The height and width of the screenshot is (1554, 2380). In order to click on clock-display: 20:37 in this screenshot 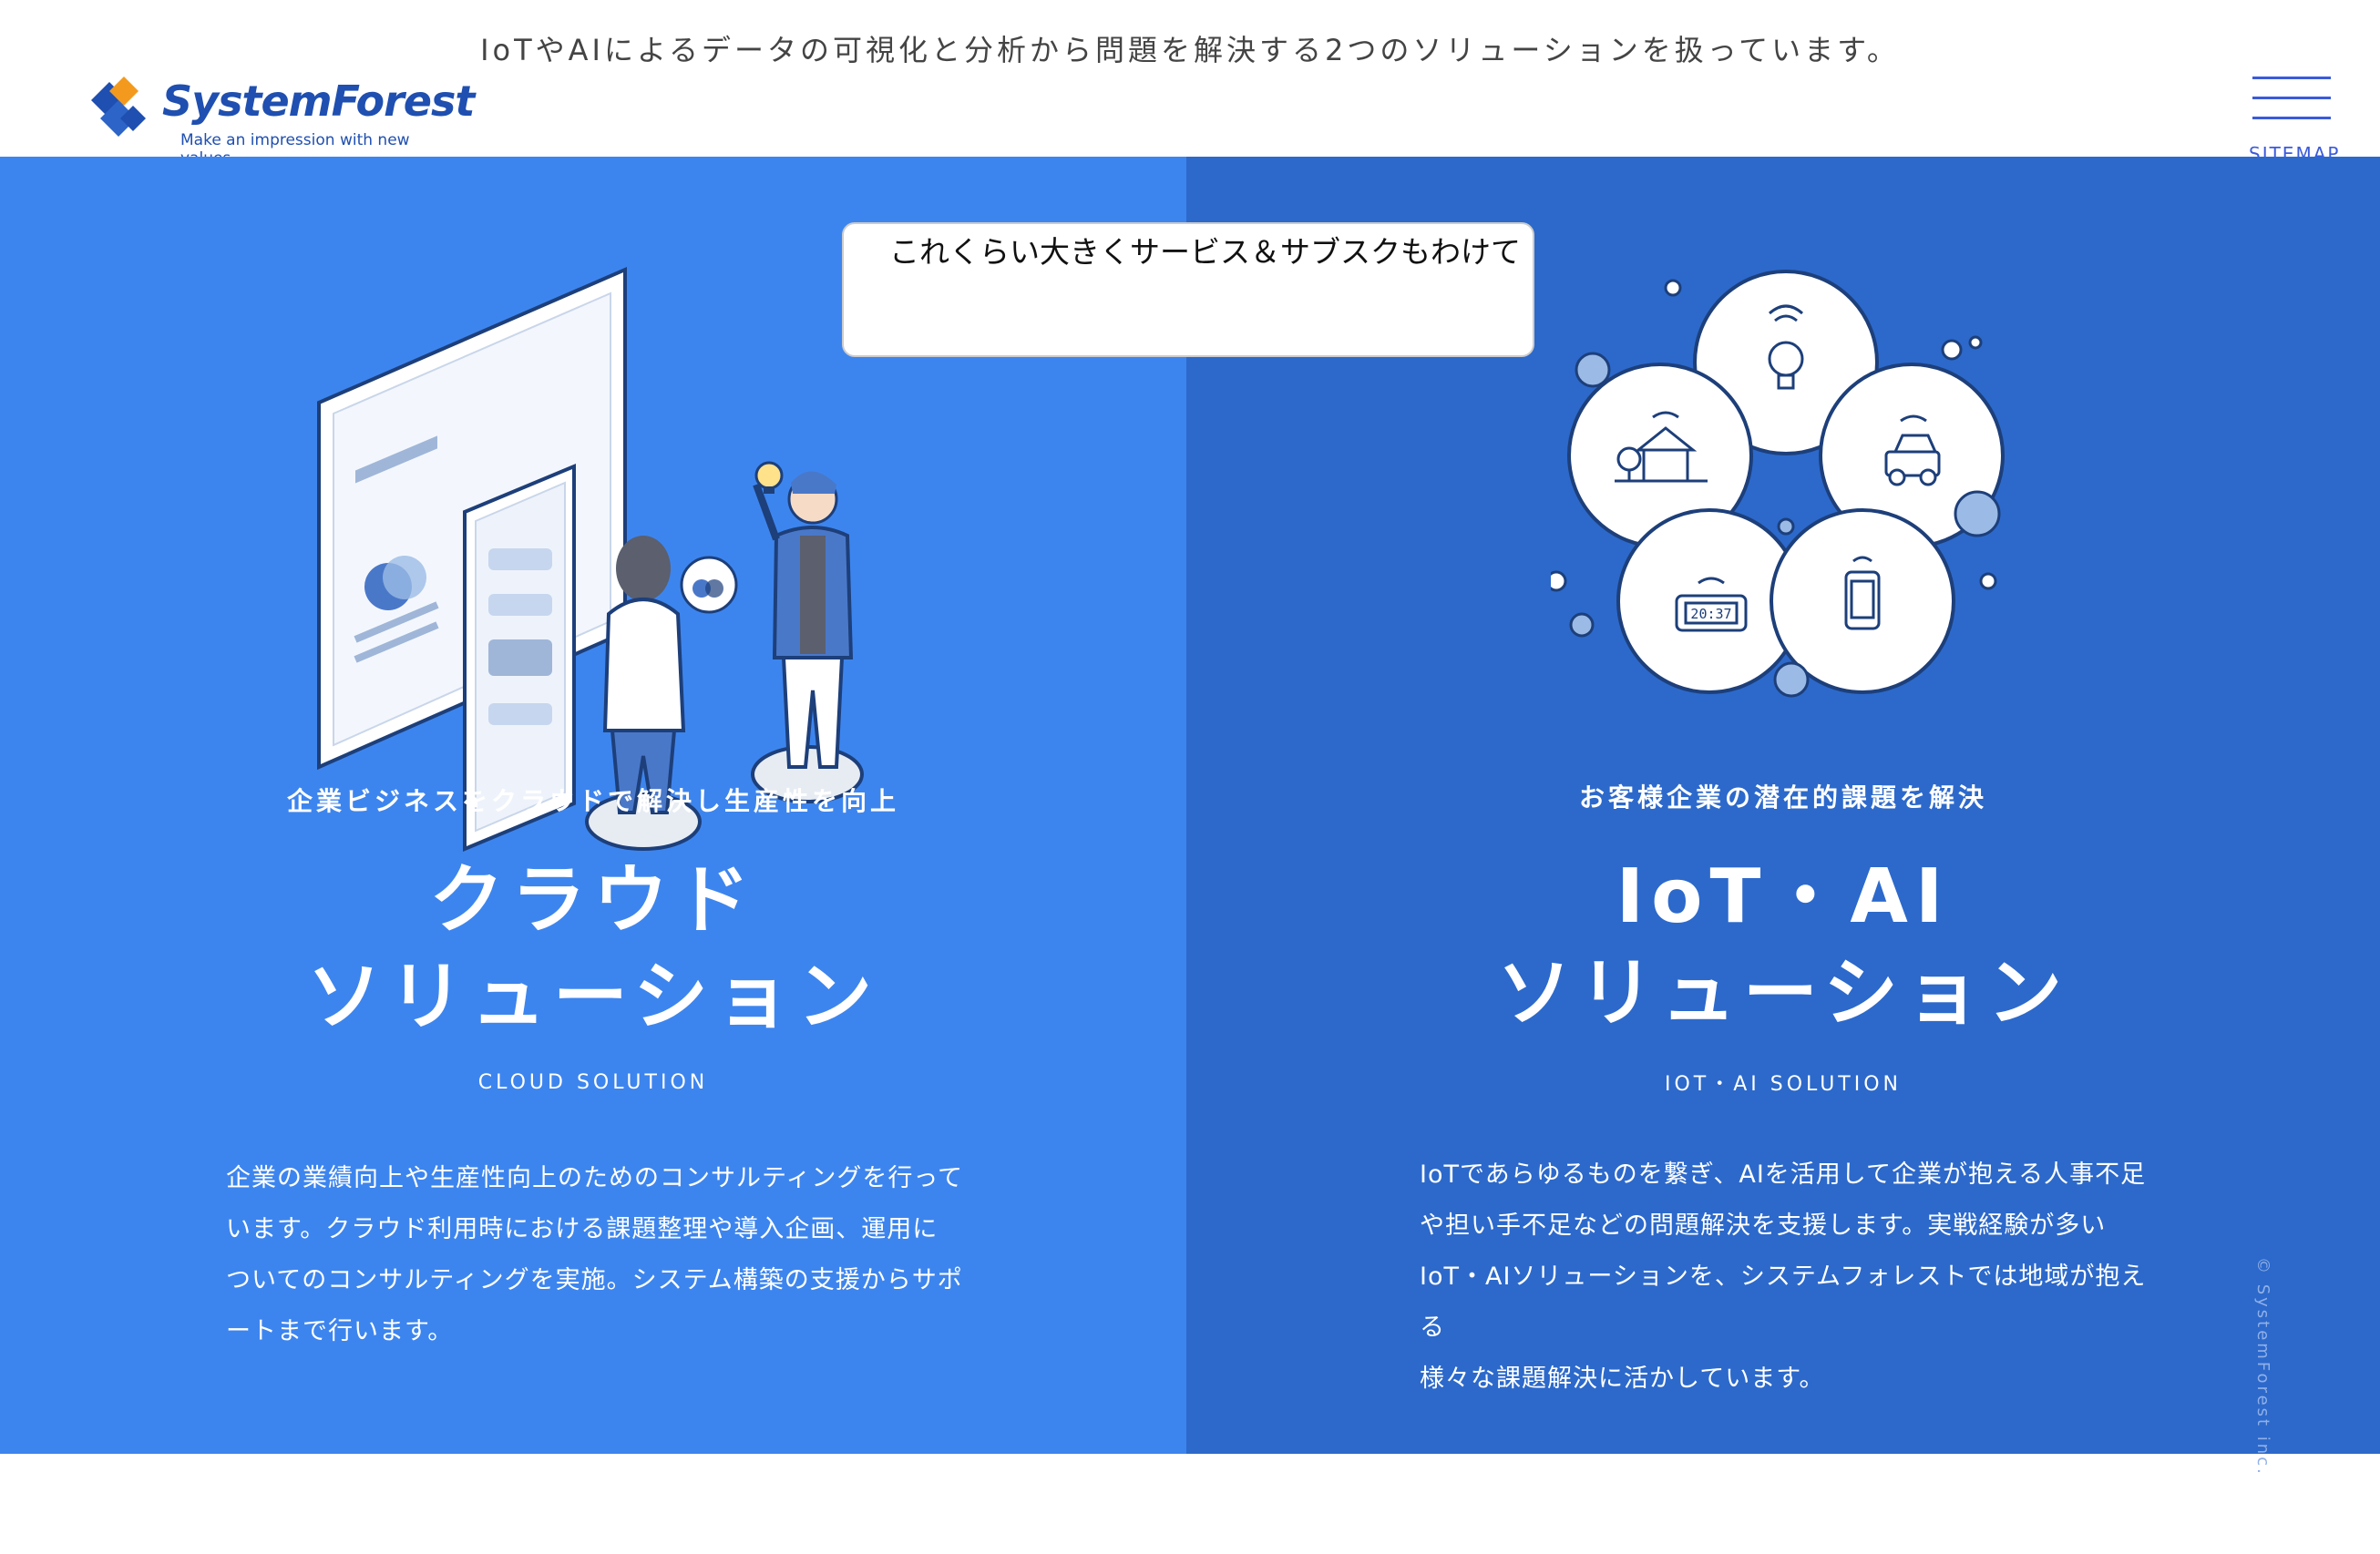, I will do `click(1711, 614)`.